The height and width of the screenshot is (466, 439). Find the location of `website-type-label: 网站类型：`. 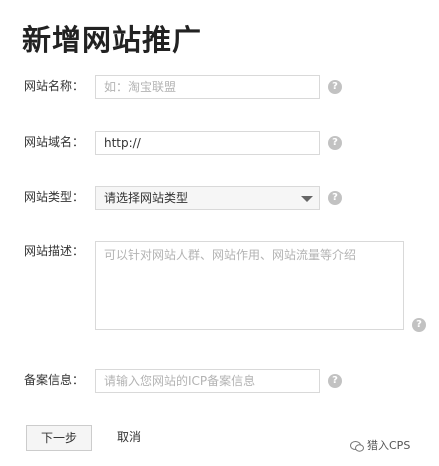

website-type-label: 网站类型： is located at coordinates (54, 197).